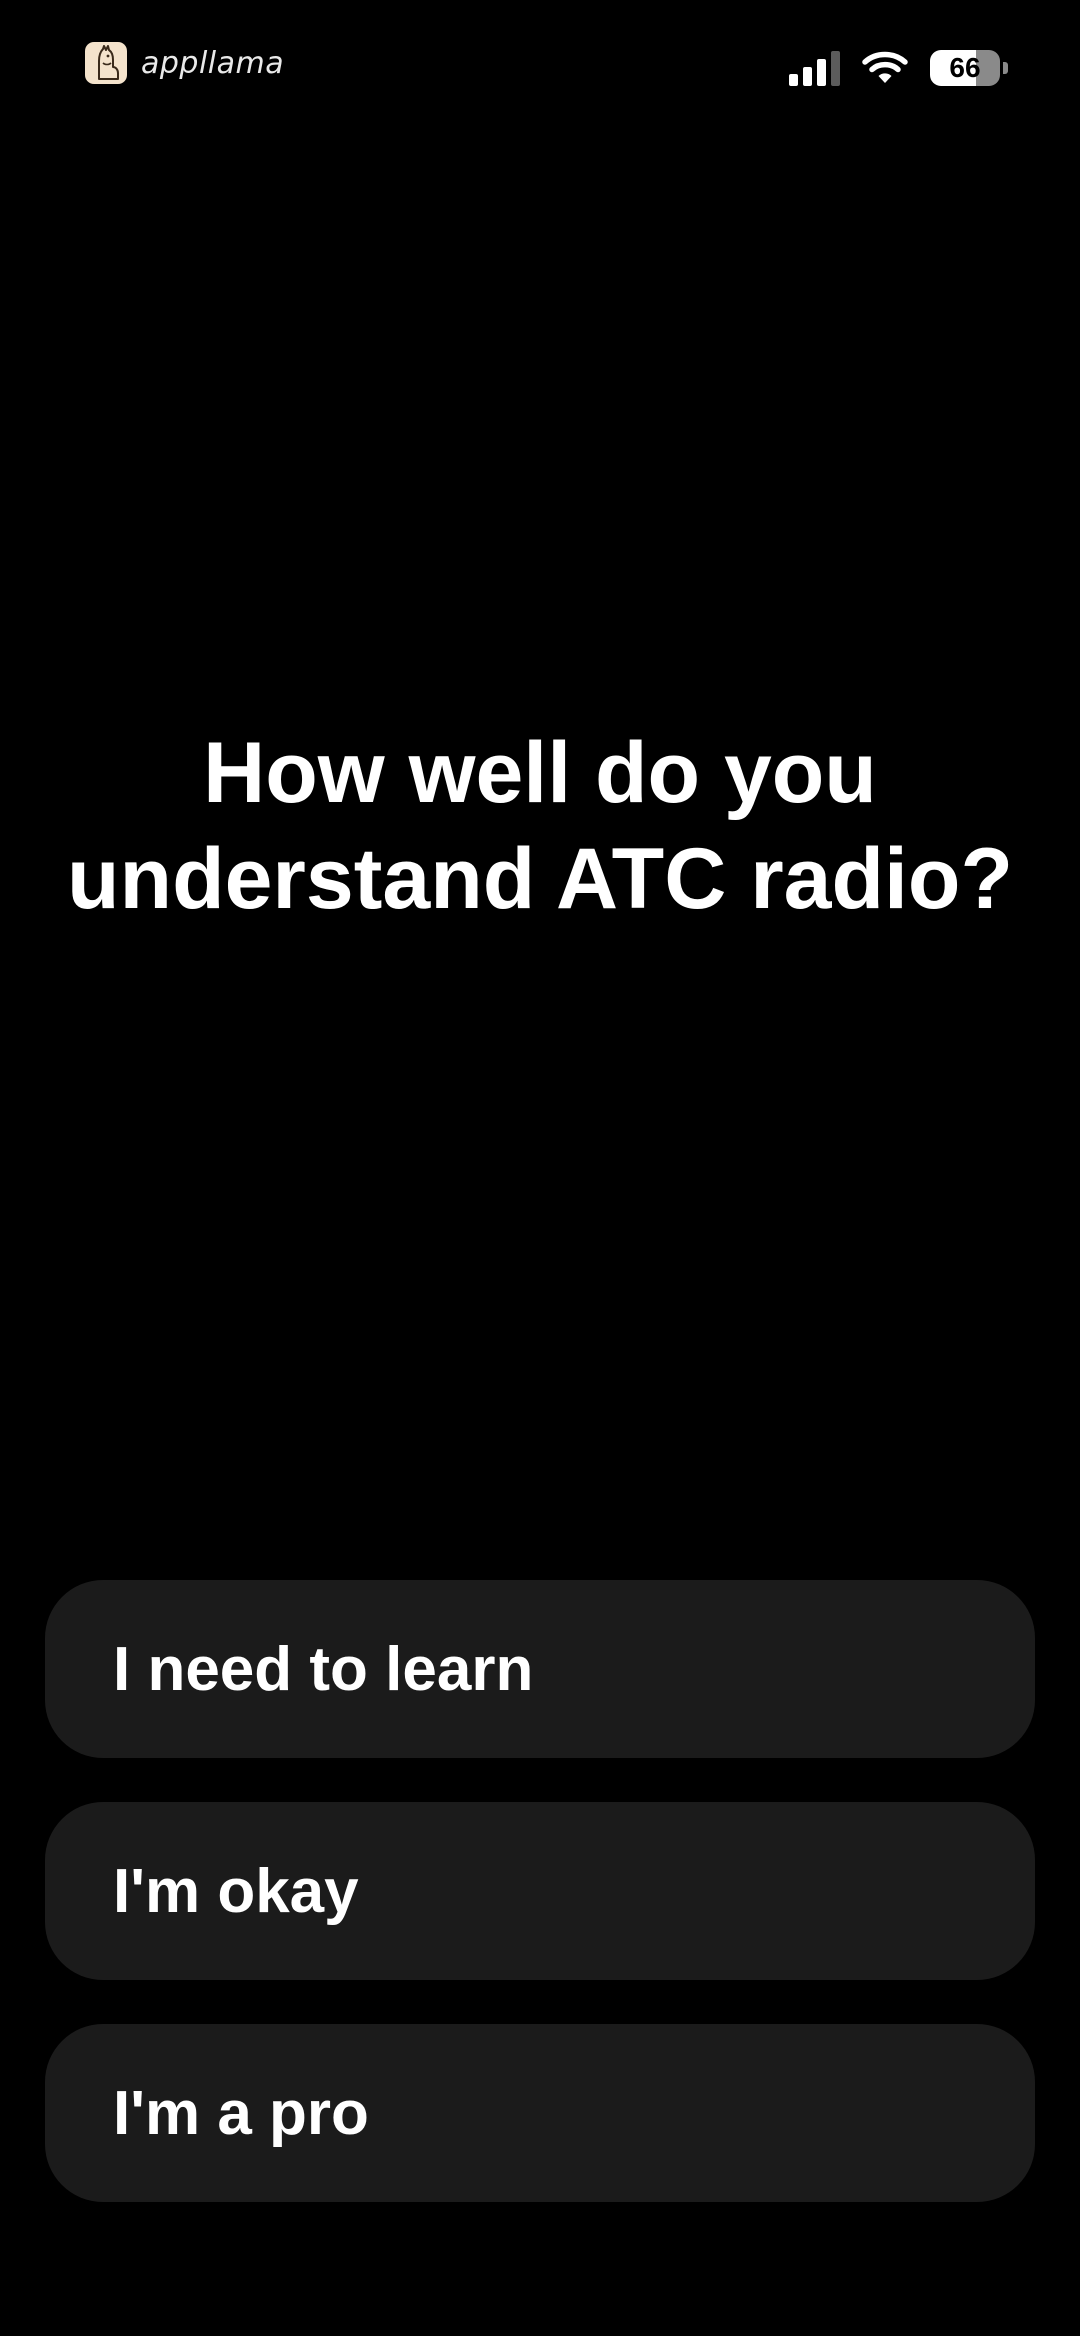  Describe the element at coordinates (213, 63) in the screenshot. I see `brand-name: appllama` at that location.